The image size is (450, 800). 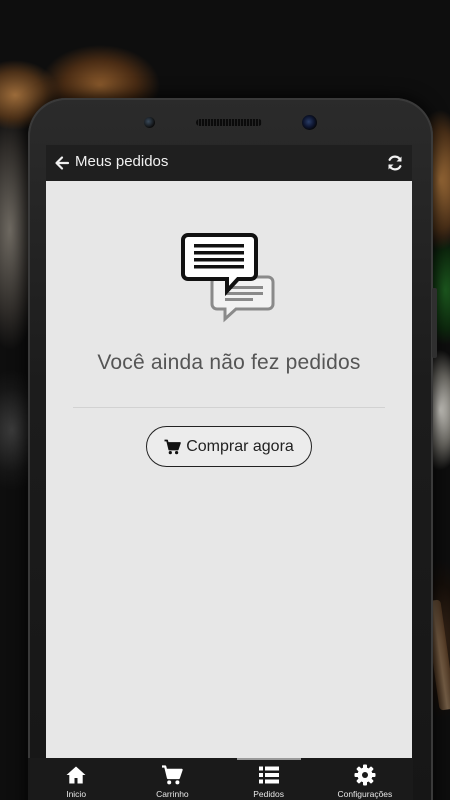 What do you see at coordinates (229, 407) in the screenshot?
I see `divider` at bounding box center [229, 407].